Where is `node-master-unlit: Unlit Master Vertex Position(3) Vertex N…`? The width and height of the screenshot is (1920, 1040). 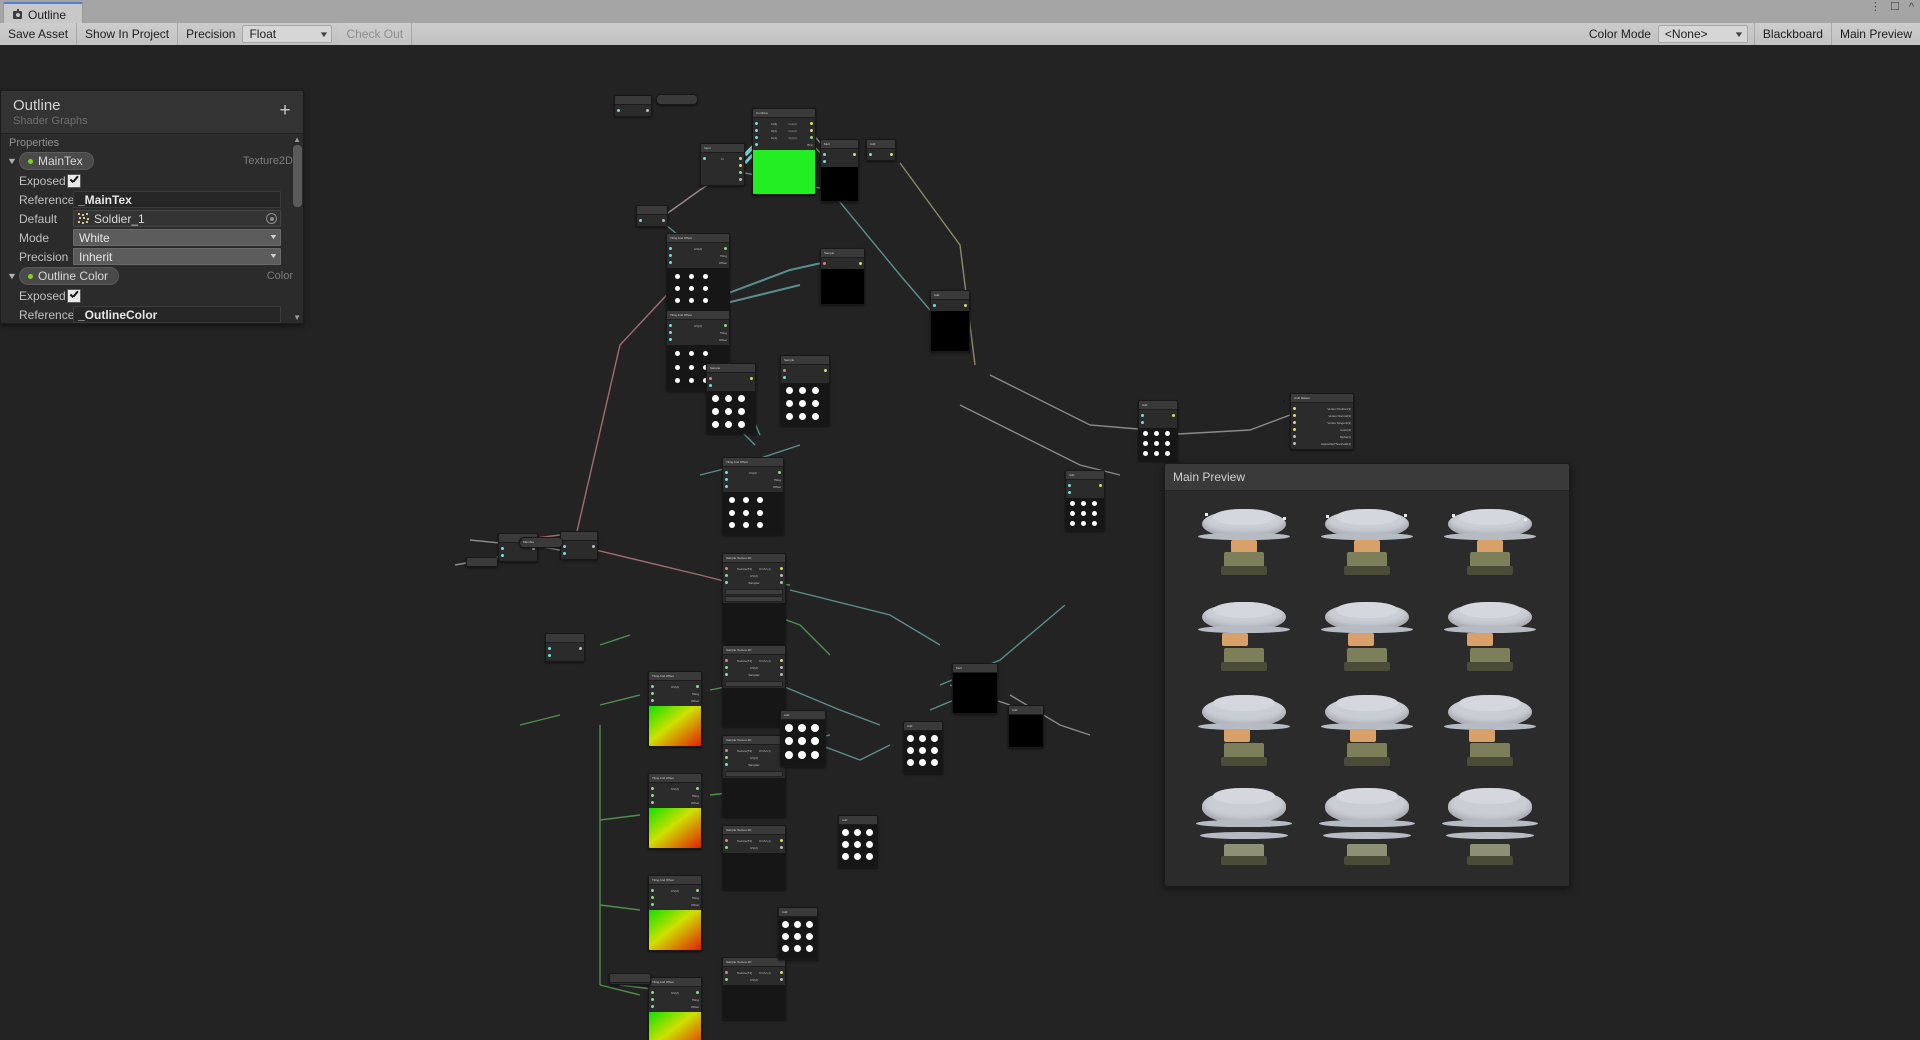
node-master-unlit: Unlit Master Vertex Position(3) Vertex N… is located at coordinates (1322, 421).